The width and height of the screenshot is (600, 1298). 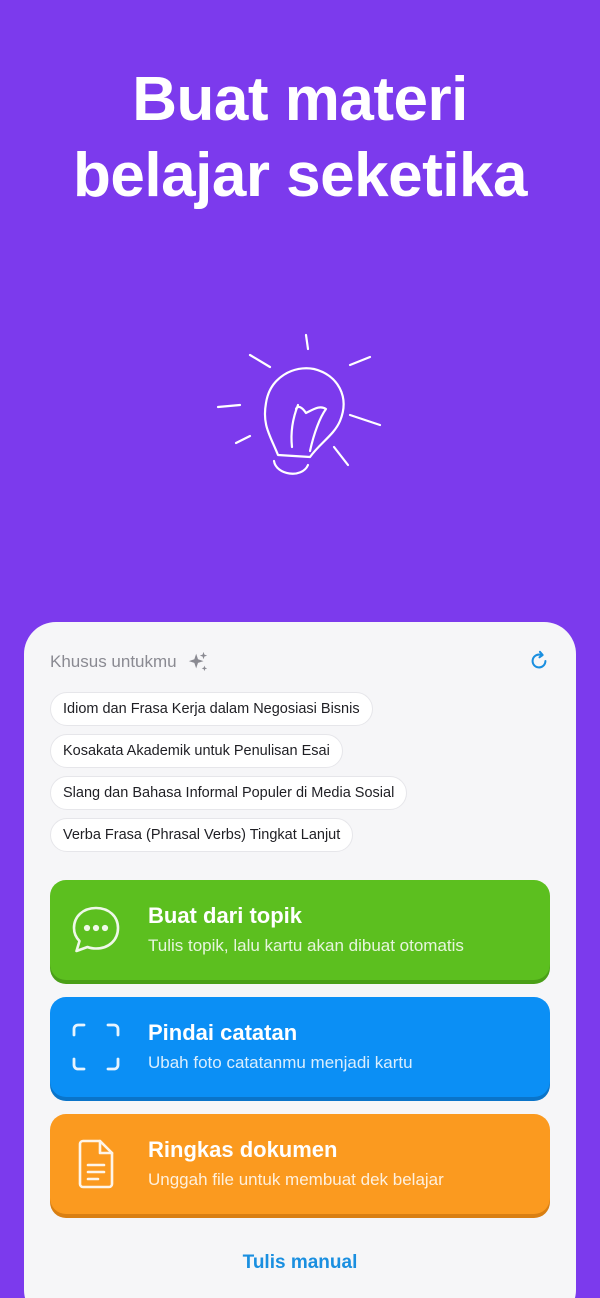 What do you see at coordinates (300, 99) in the screenshot?
I see `hero-title-line-1: Buat materi` at bounding box center [300, 99].